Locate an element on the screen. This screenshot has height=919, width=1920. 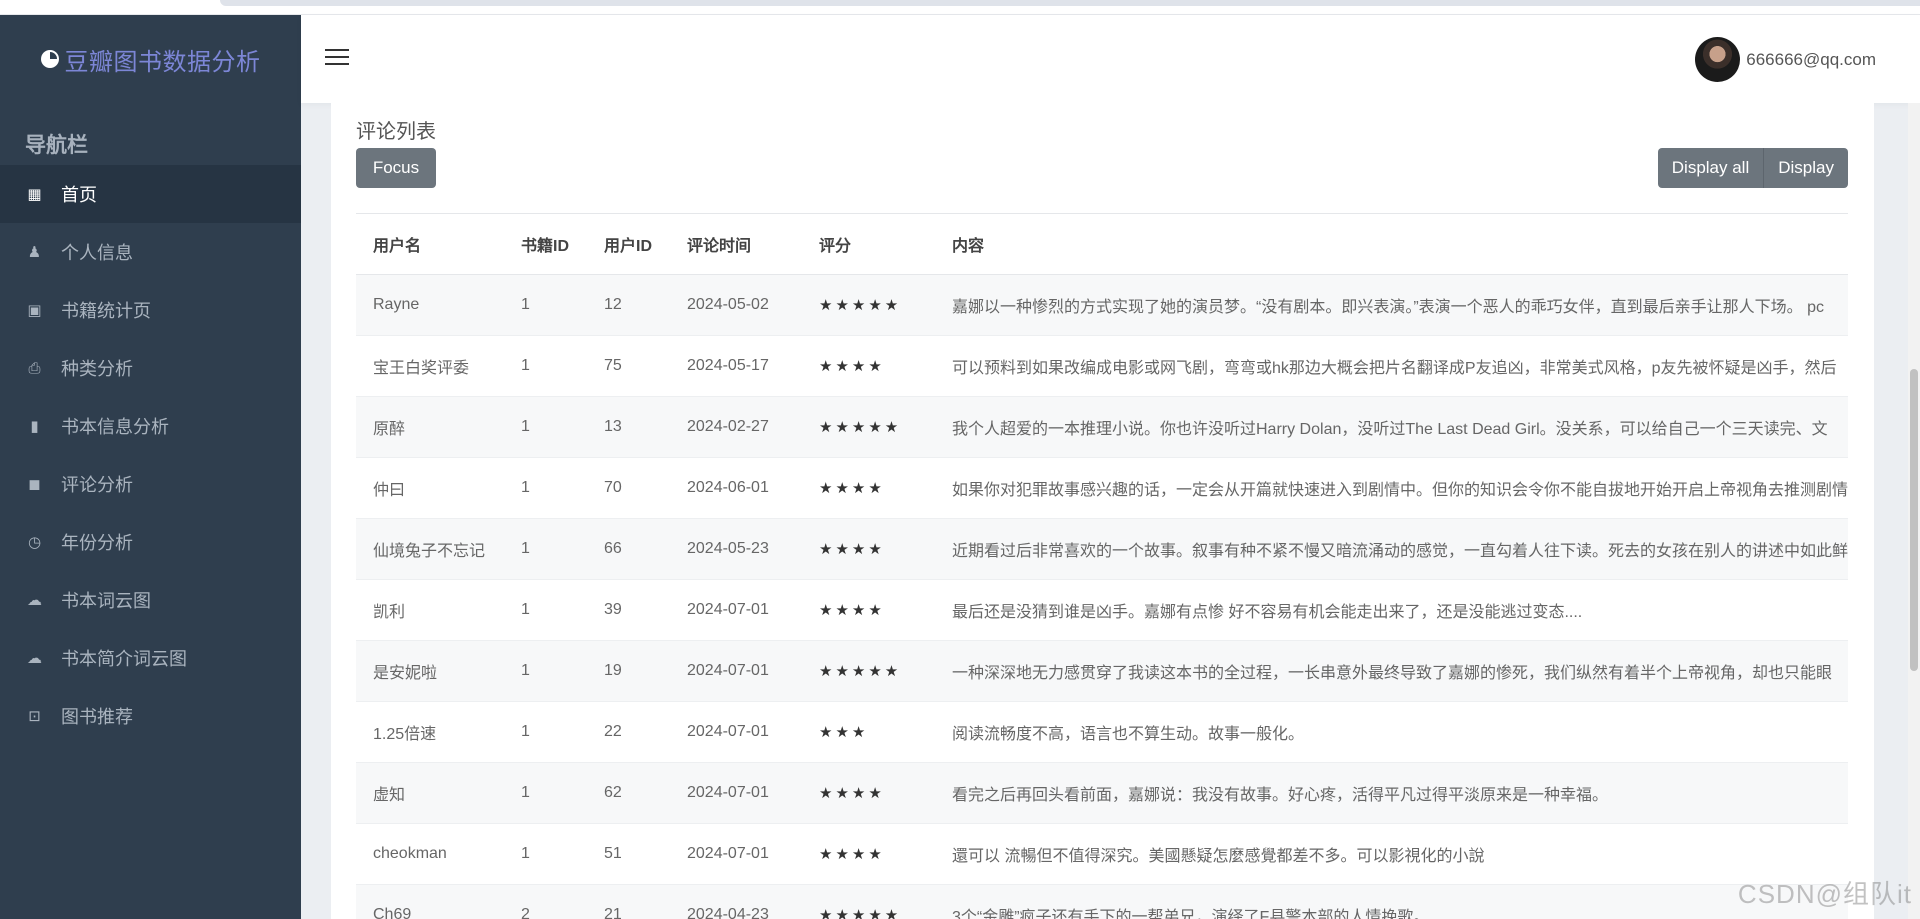
sidebar-item-5: ◼ 评论分析 is located at coordinates (150, 484).